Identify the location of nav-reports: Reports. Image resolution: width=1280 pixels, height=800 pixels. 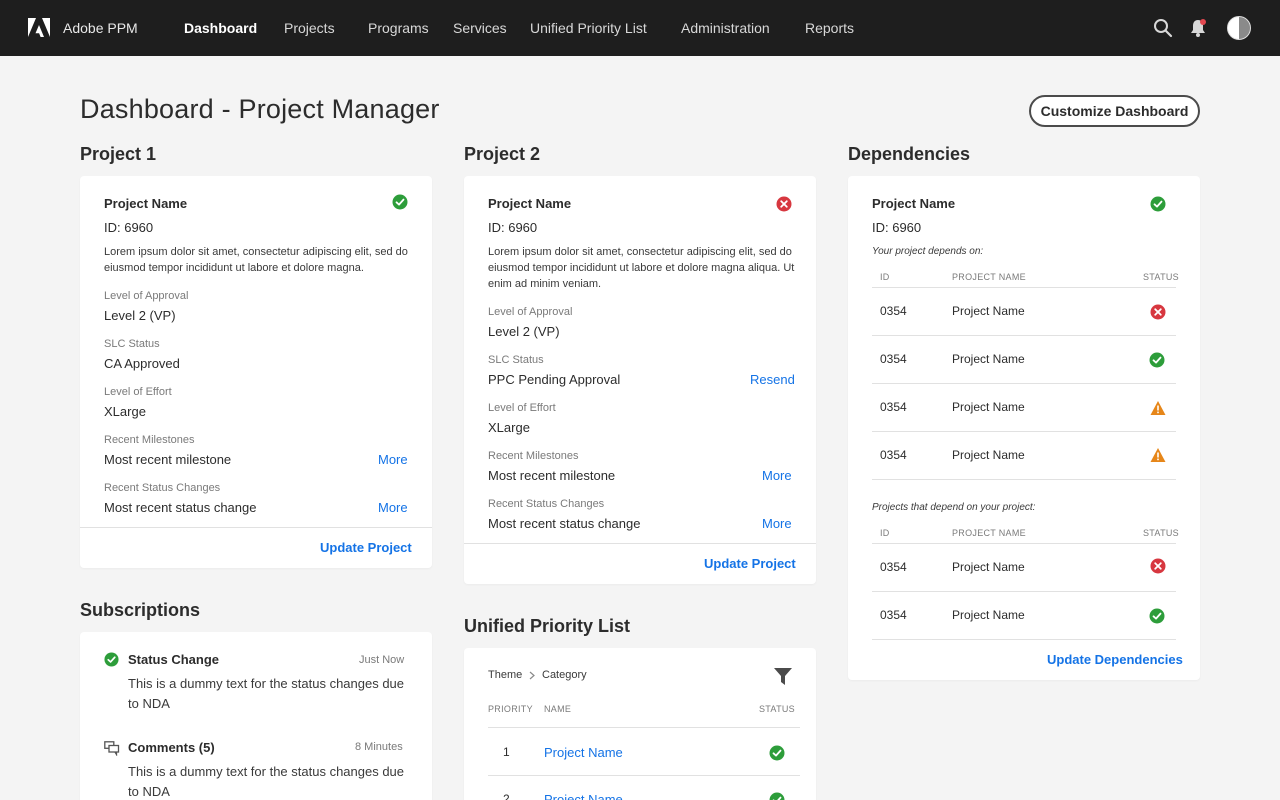
(829, 28).